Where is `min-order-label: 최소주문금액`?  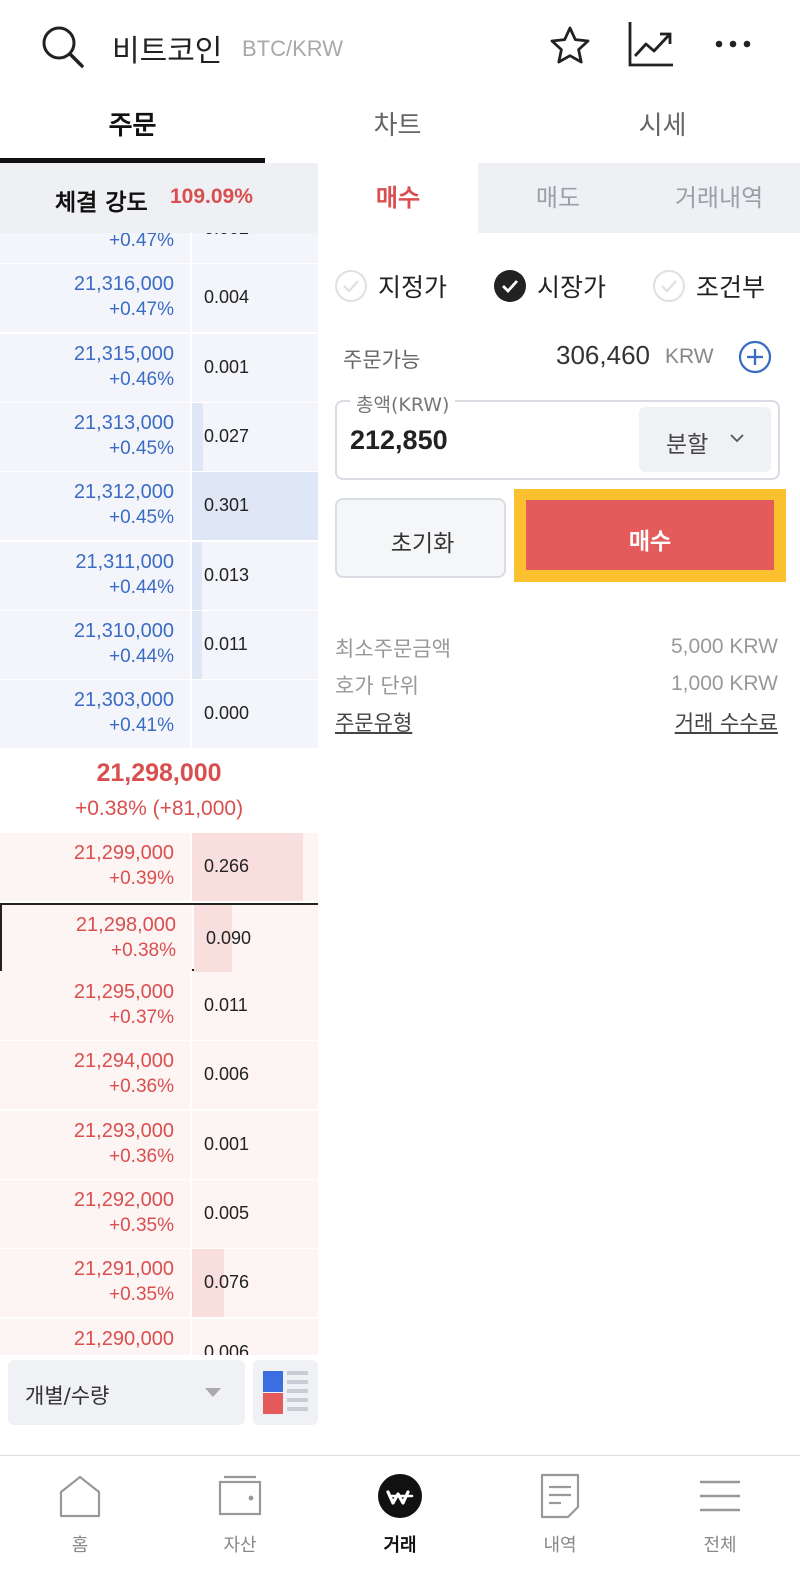
min-order-label: 최소주문금액 is located at coordinates (393, 649).